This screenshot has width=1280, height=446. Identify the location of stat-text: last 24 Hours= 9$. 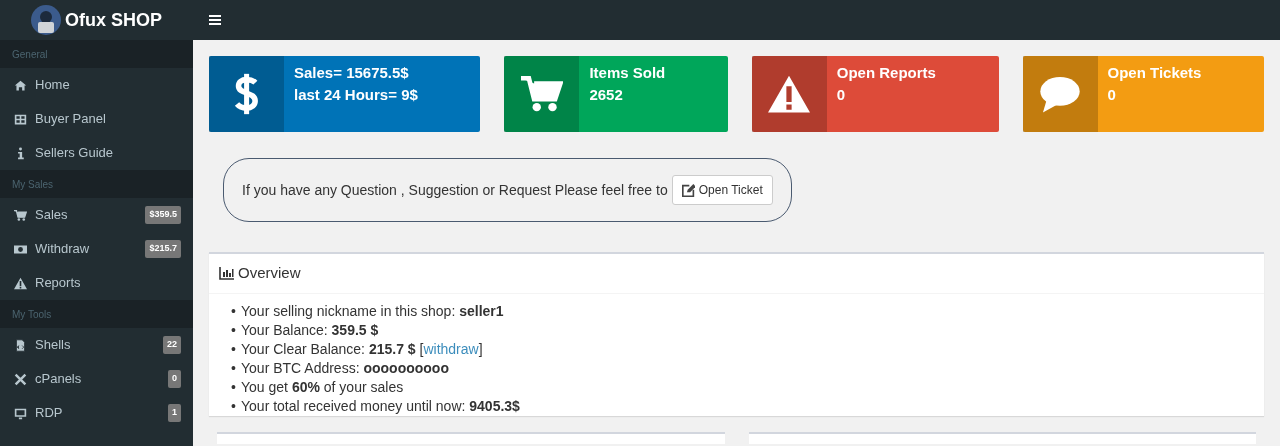
(356, 95).